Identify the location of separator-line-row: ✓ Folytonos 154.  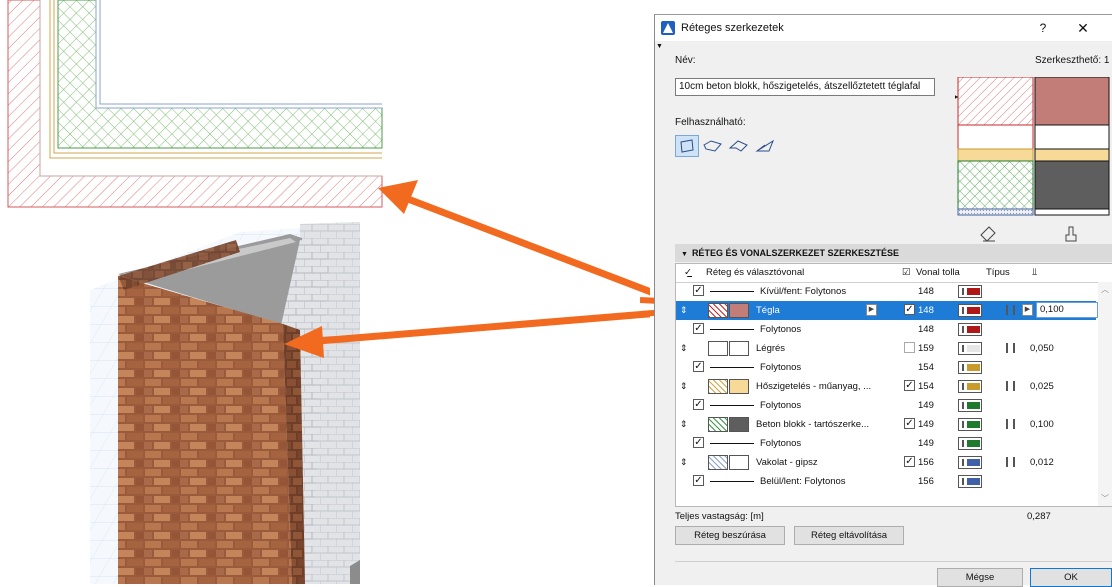
(886, 367).